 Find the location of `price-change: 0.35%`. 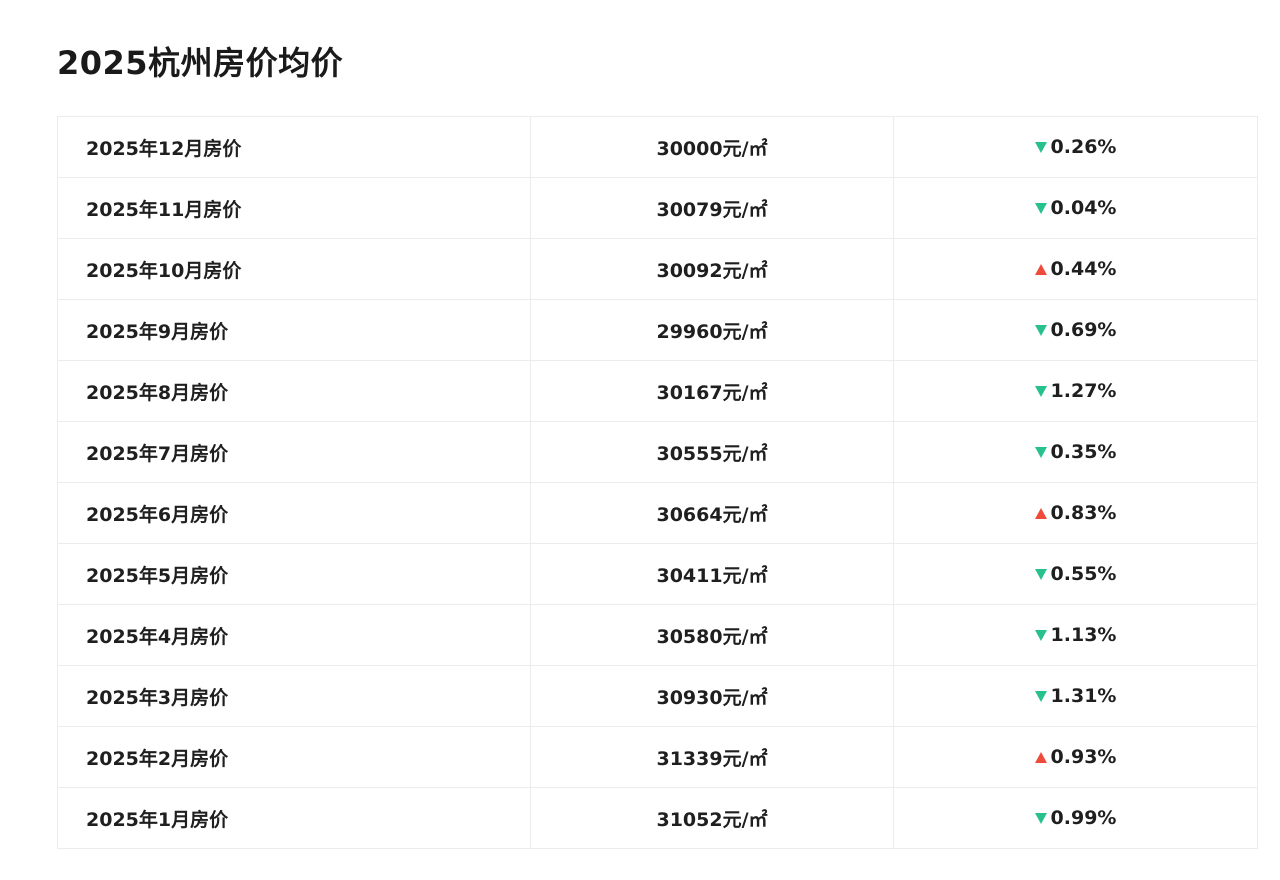

price-change: 0.35% is located at coordinates (1075, 452).